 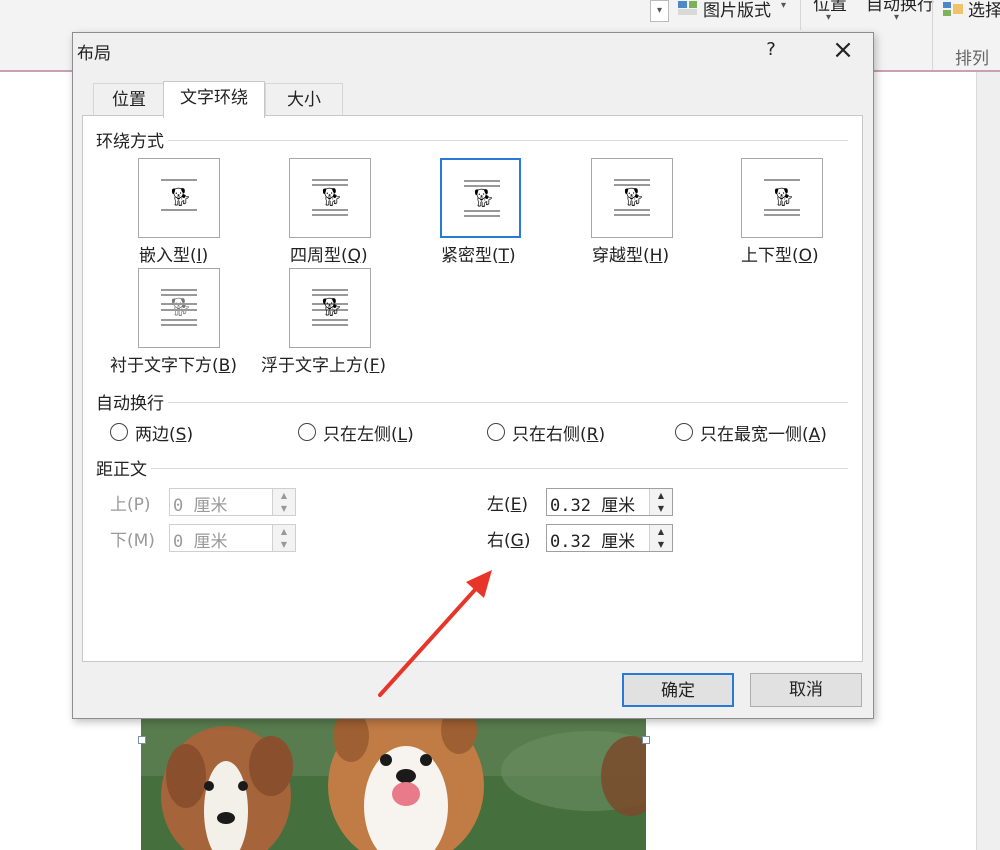 What do you see at coordinates (164, 435) in the screenshot?
I see `radio-label-both-sides: 两边(S)` at bounding box center [164, 435].